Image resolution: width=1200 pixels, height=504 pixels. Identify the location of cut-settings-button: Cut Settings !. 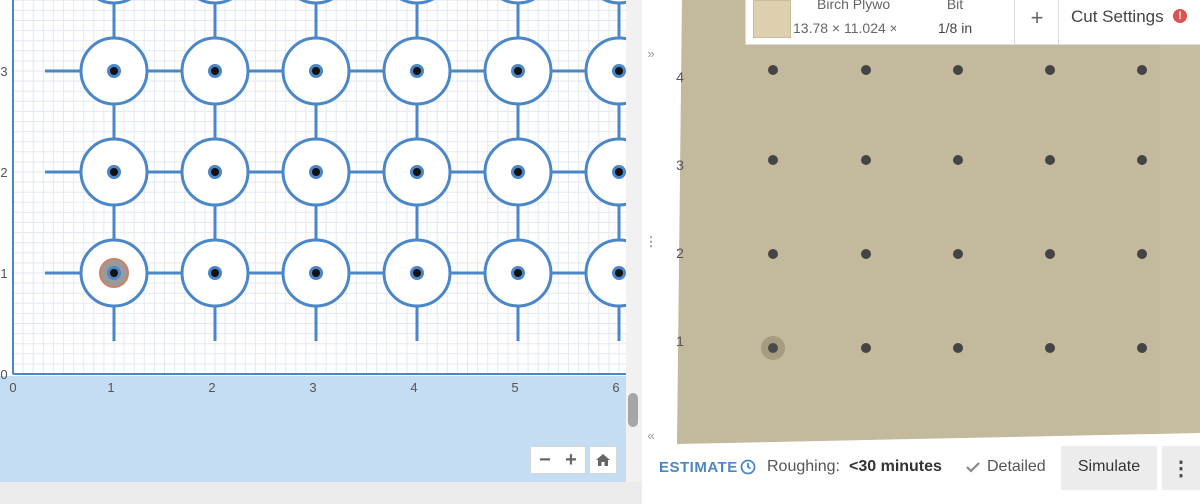
(1129, 22).